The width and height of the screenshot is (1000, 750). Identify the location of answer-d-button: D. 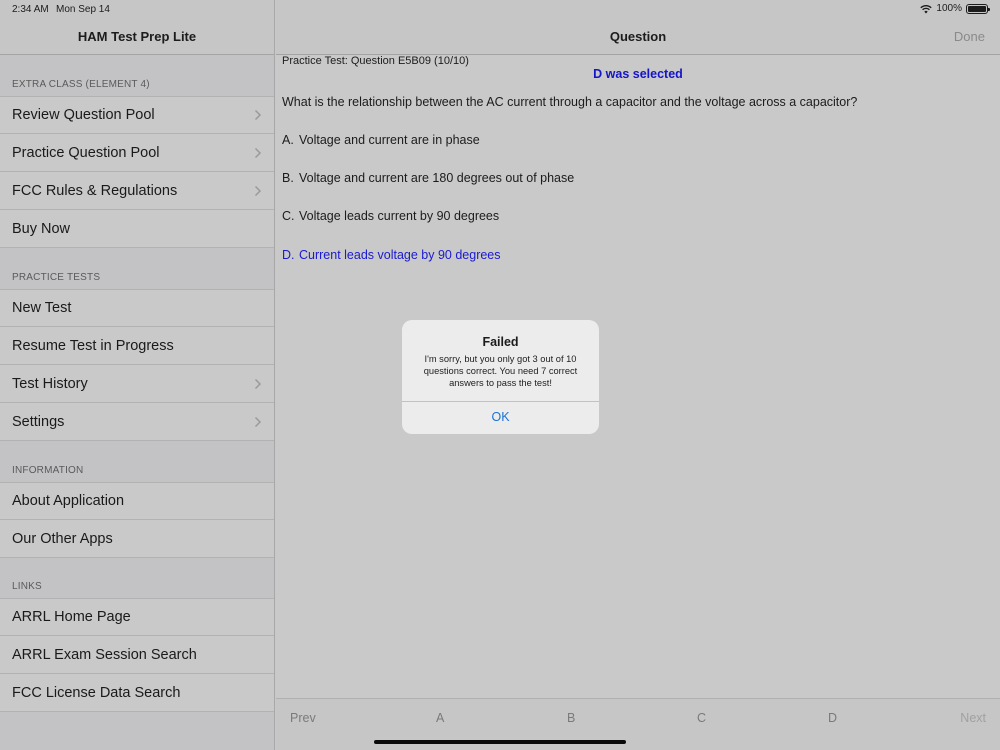
(832, 718).